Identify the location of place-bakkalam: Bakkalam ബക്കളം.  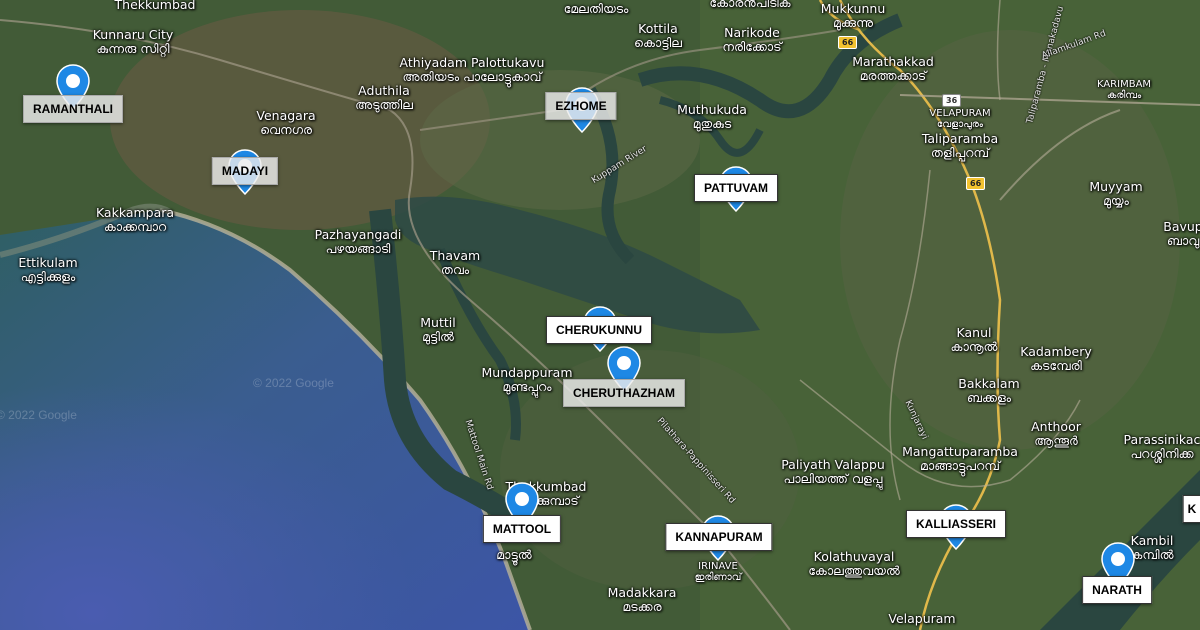
(989, 390).